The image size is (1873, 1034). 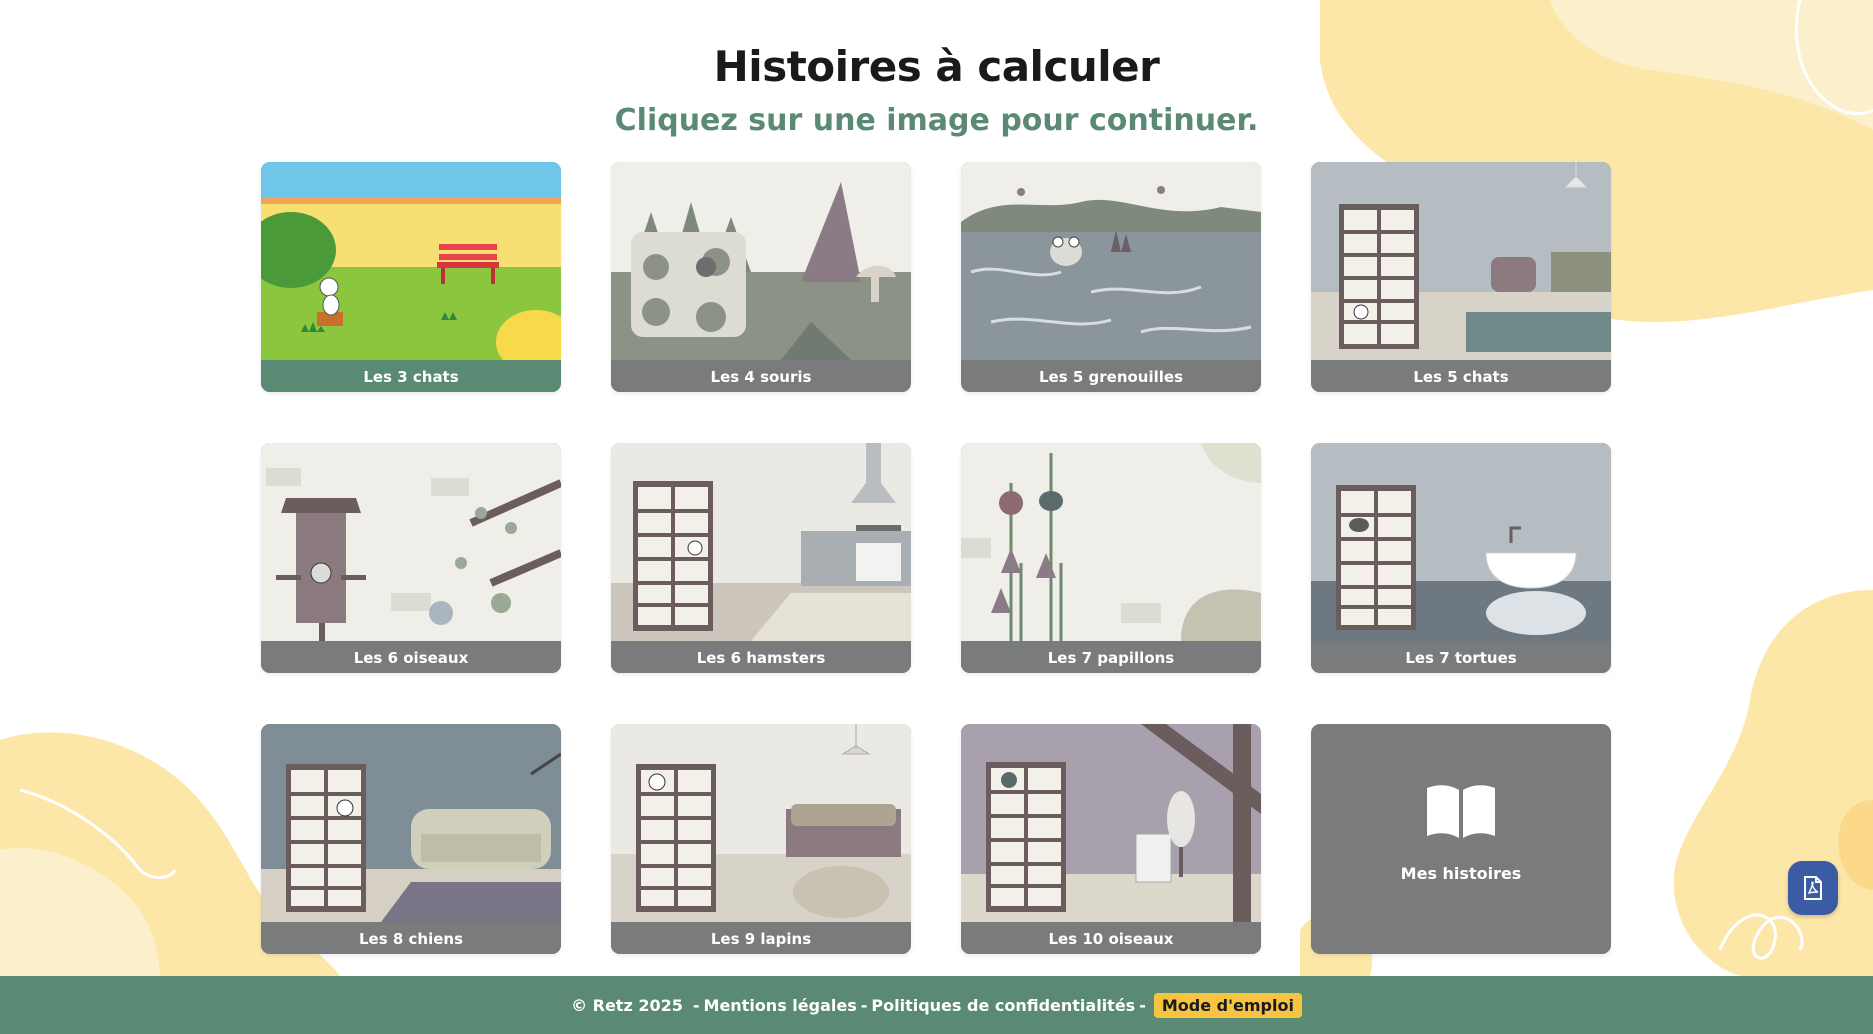 I want to click on copyright-text: © Retz 2025, so click(x=627, y=1005).